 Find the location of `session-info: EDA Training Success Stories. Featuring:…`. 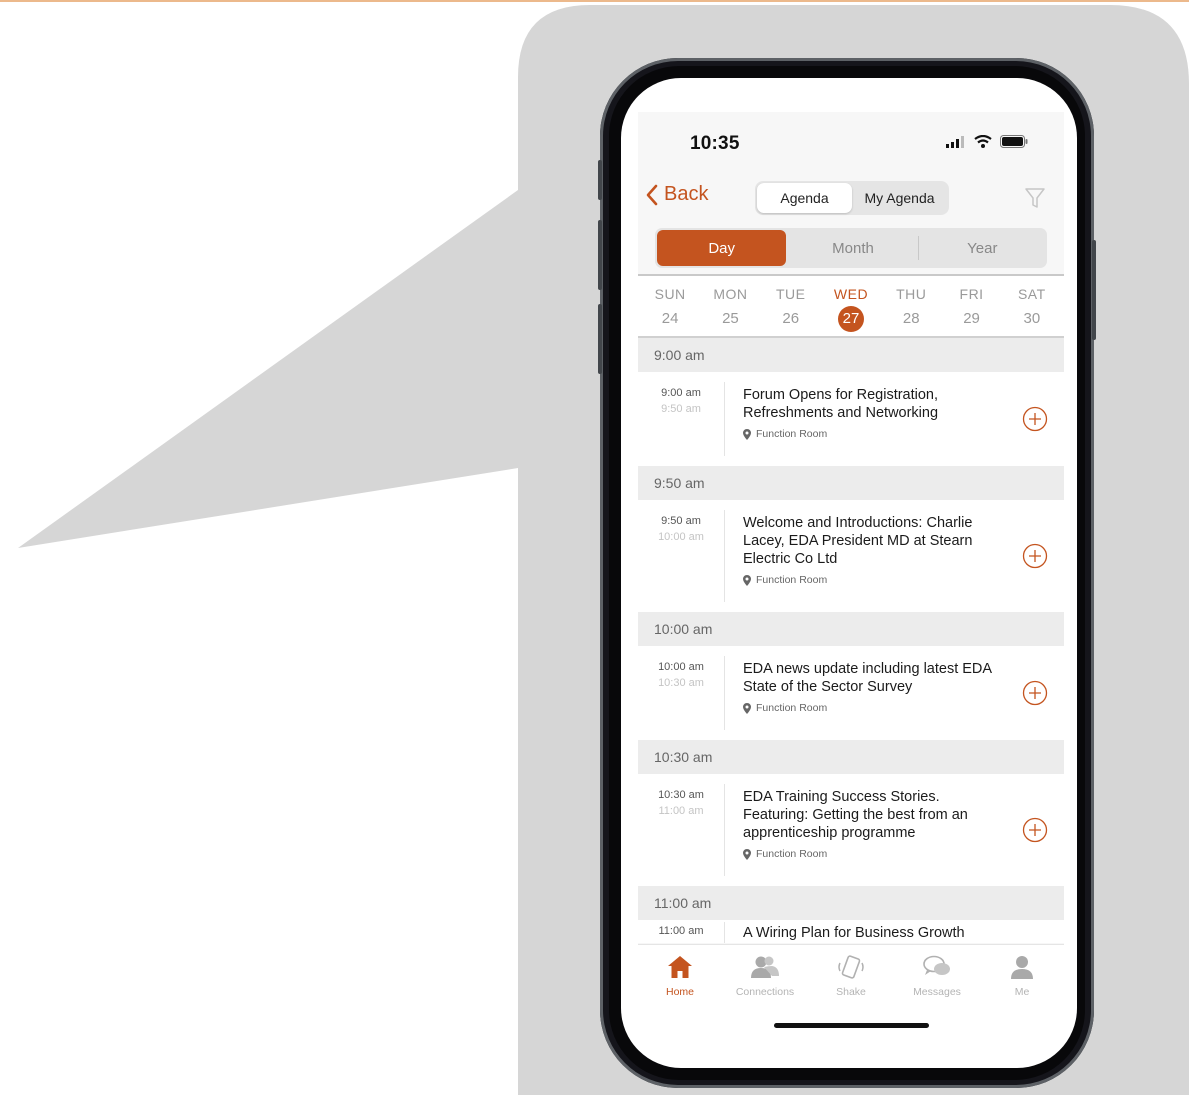

session-info: EDA Training Success Stories. Featuring:… is located at coordinates (894, 830).